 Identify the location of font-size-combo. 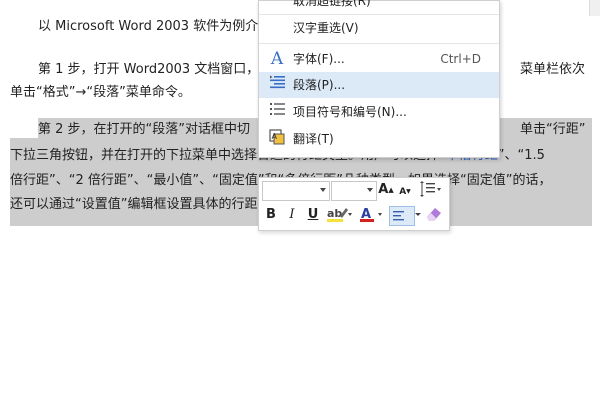
(354, 191).